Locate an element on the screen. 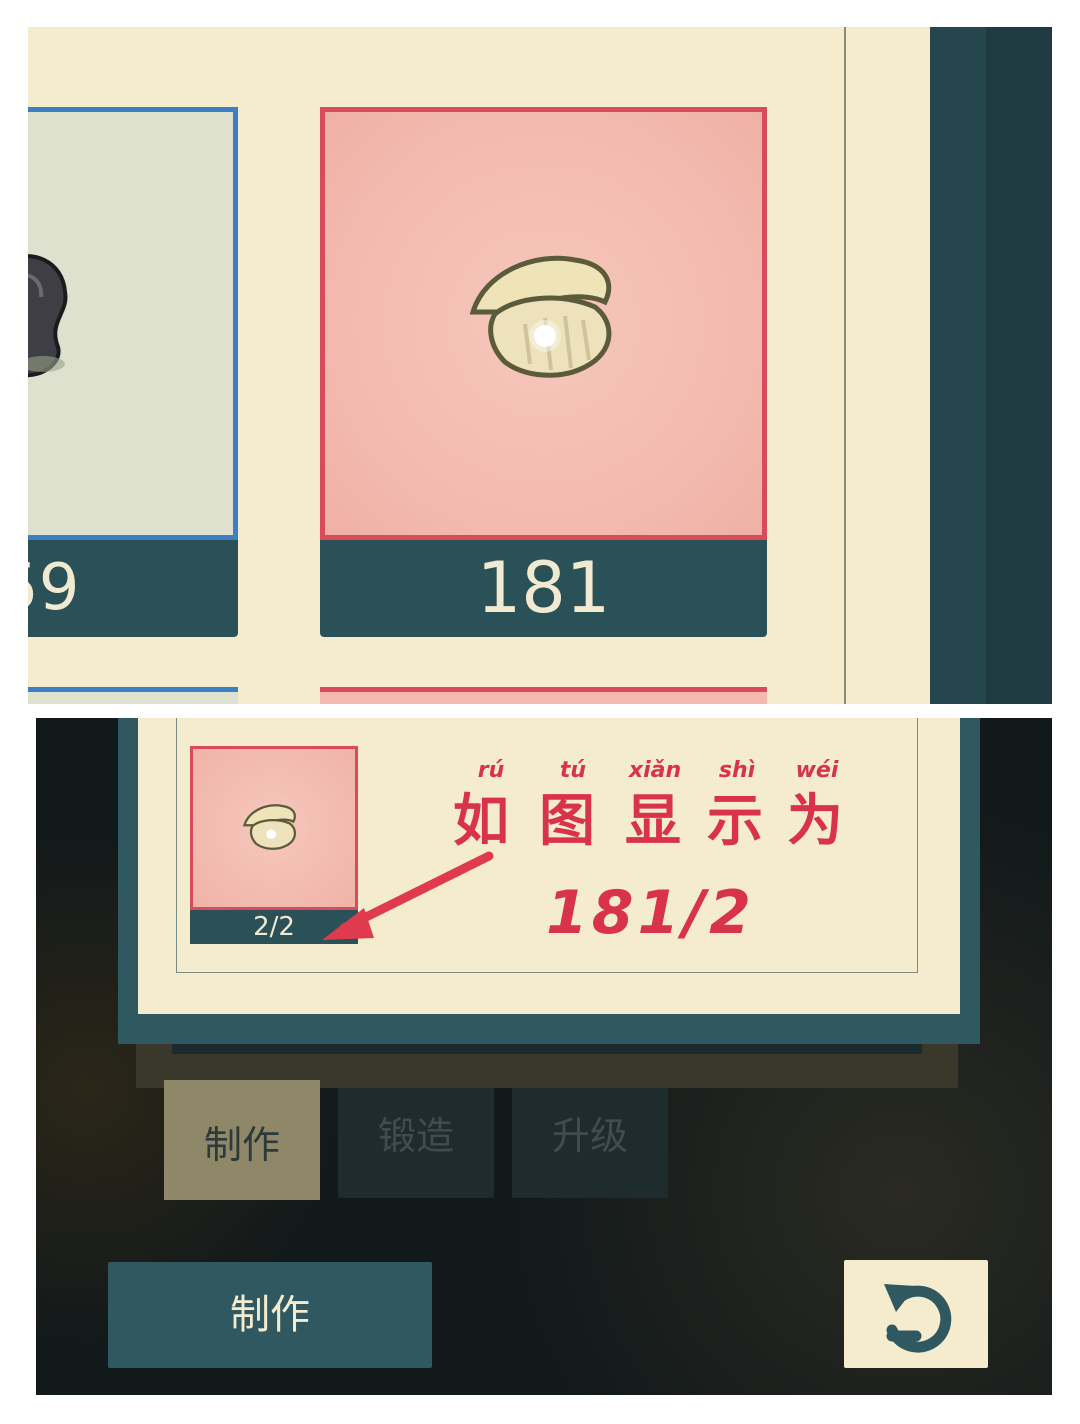 The height and width of the screenshot is (1424, 1080). annotation-text: 如 图 显 示 为 is located at coordinates (656, 816).